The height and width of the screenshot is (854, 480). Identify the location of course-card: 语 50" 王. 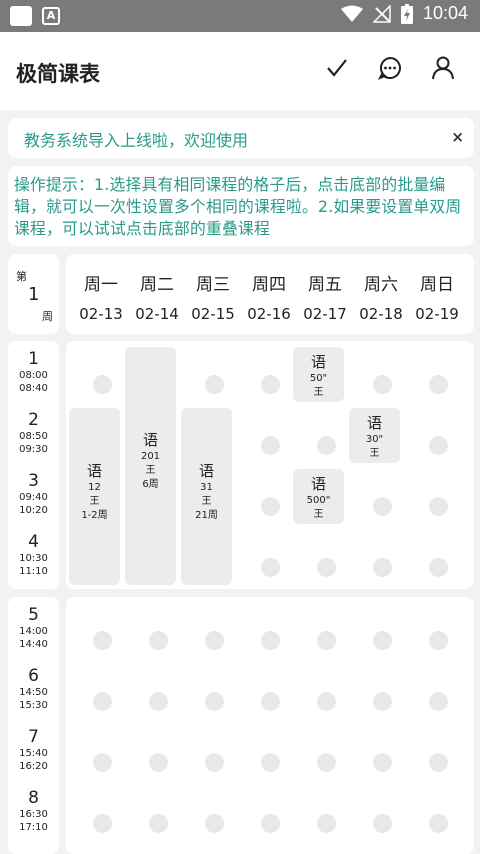
(318, 374).